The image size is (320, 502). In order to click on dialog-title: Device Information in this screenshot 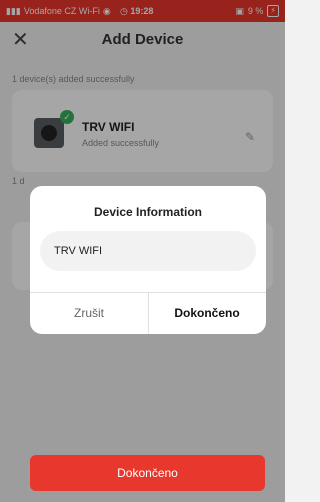, I will do `click(148, 212)`.